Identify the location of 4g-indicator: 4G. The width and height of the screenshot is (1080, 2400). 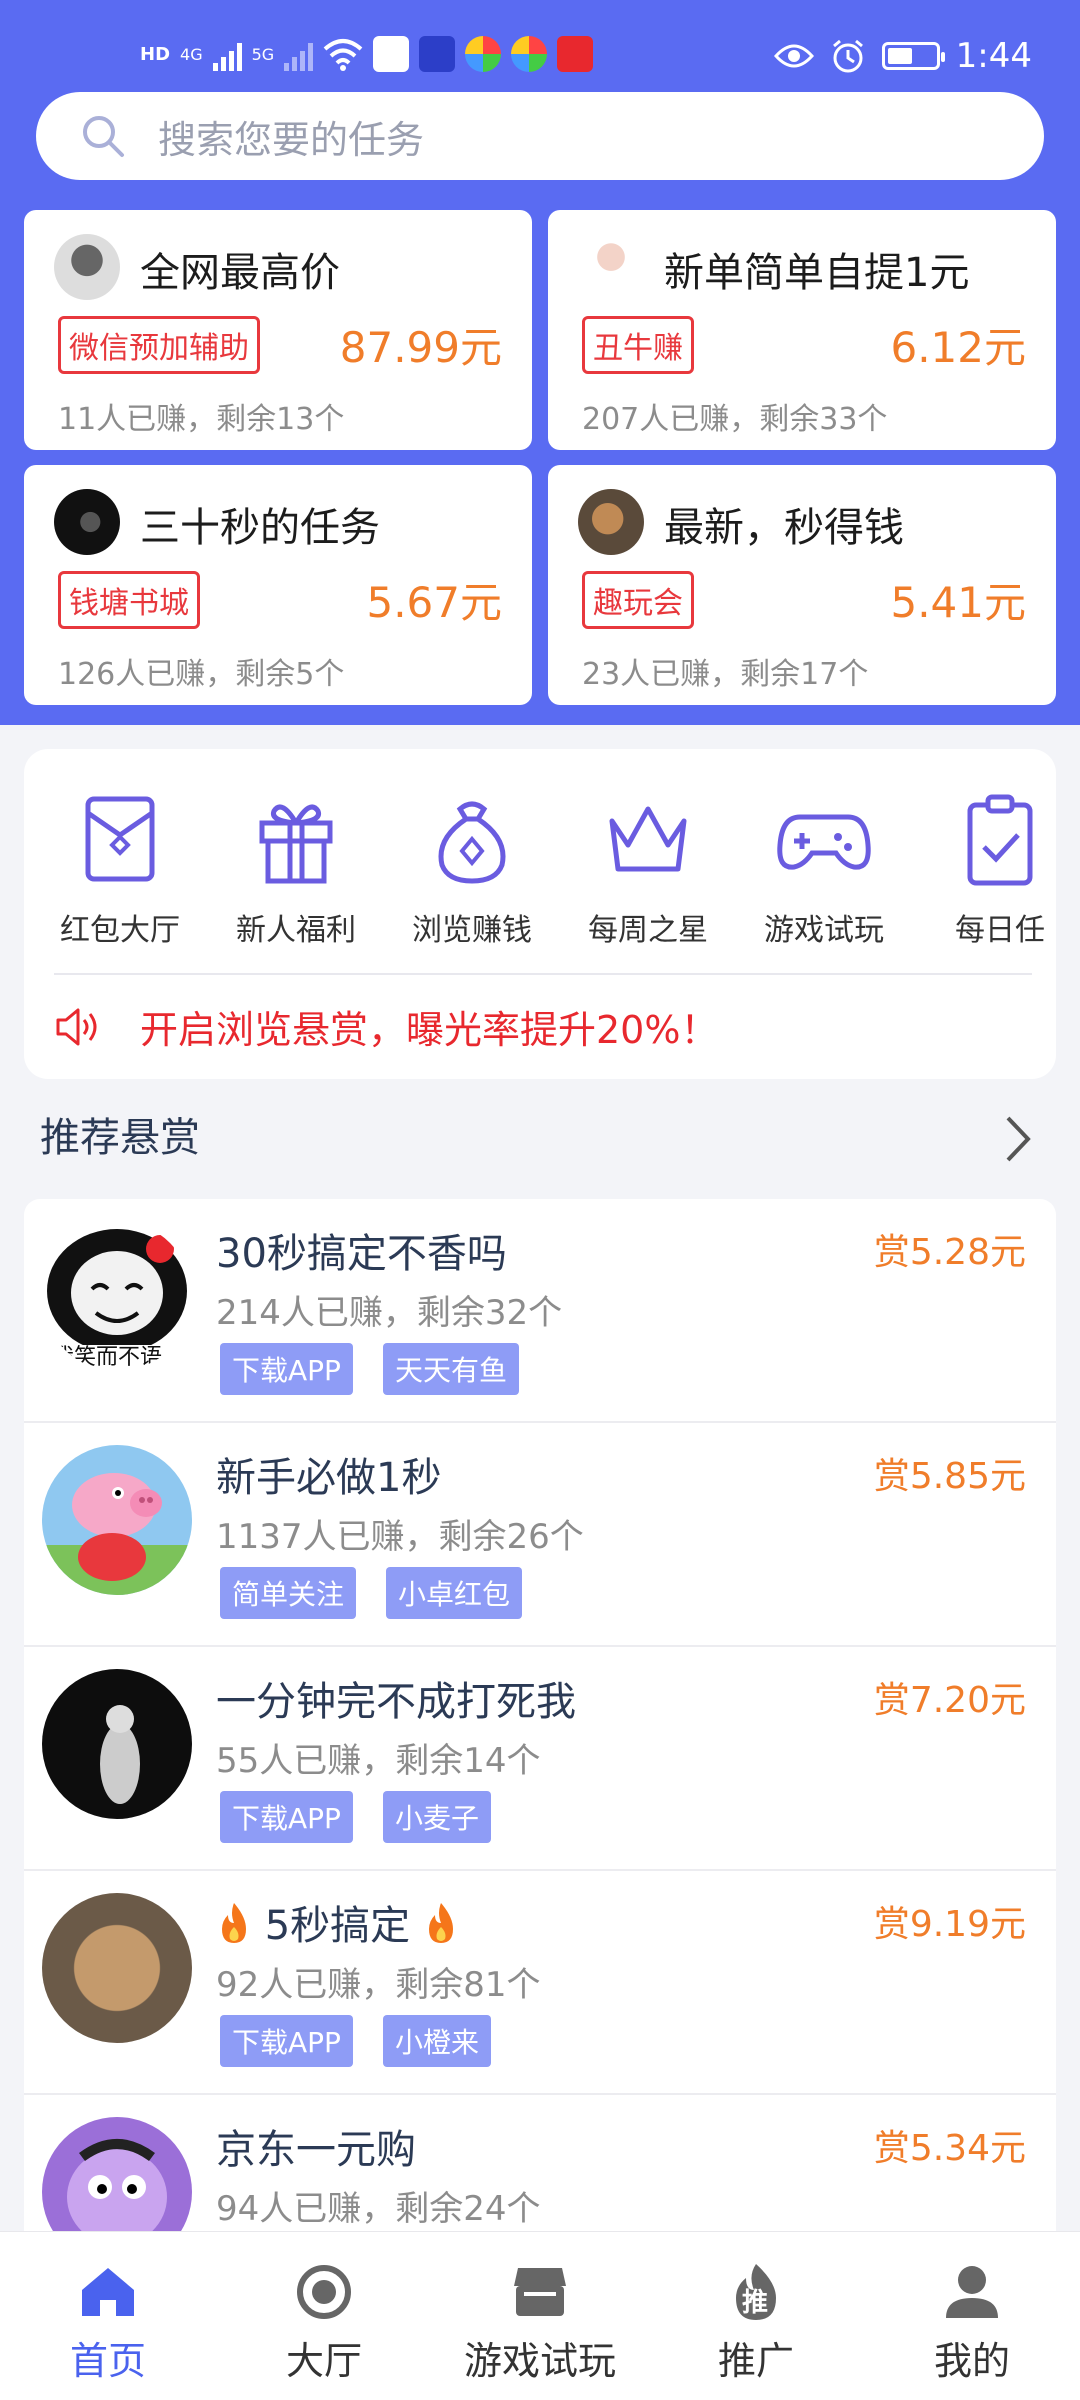
(191, 54).